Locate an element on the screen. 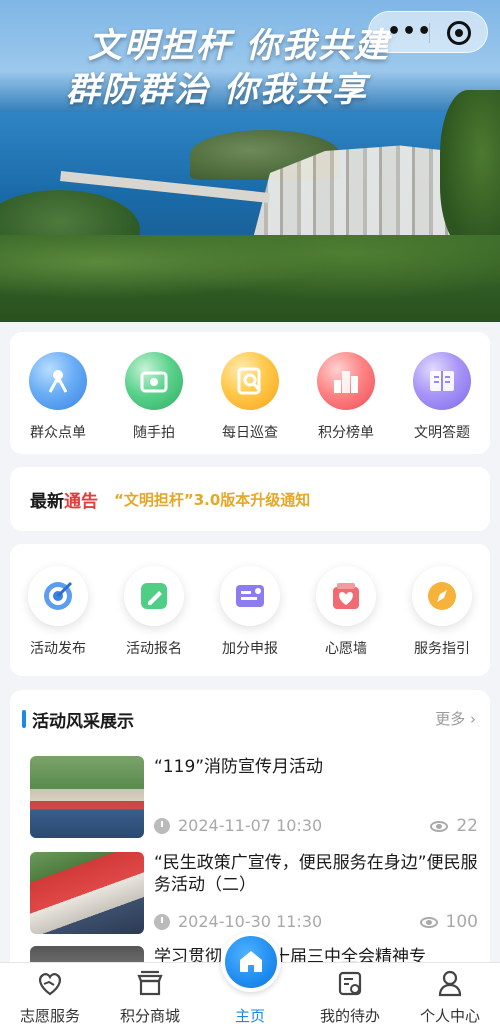 The image size is (500, 1029). view-count: 100 is located at coordinates (461, 922).